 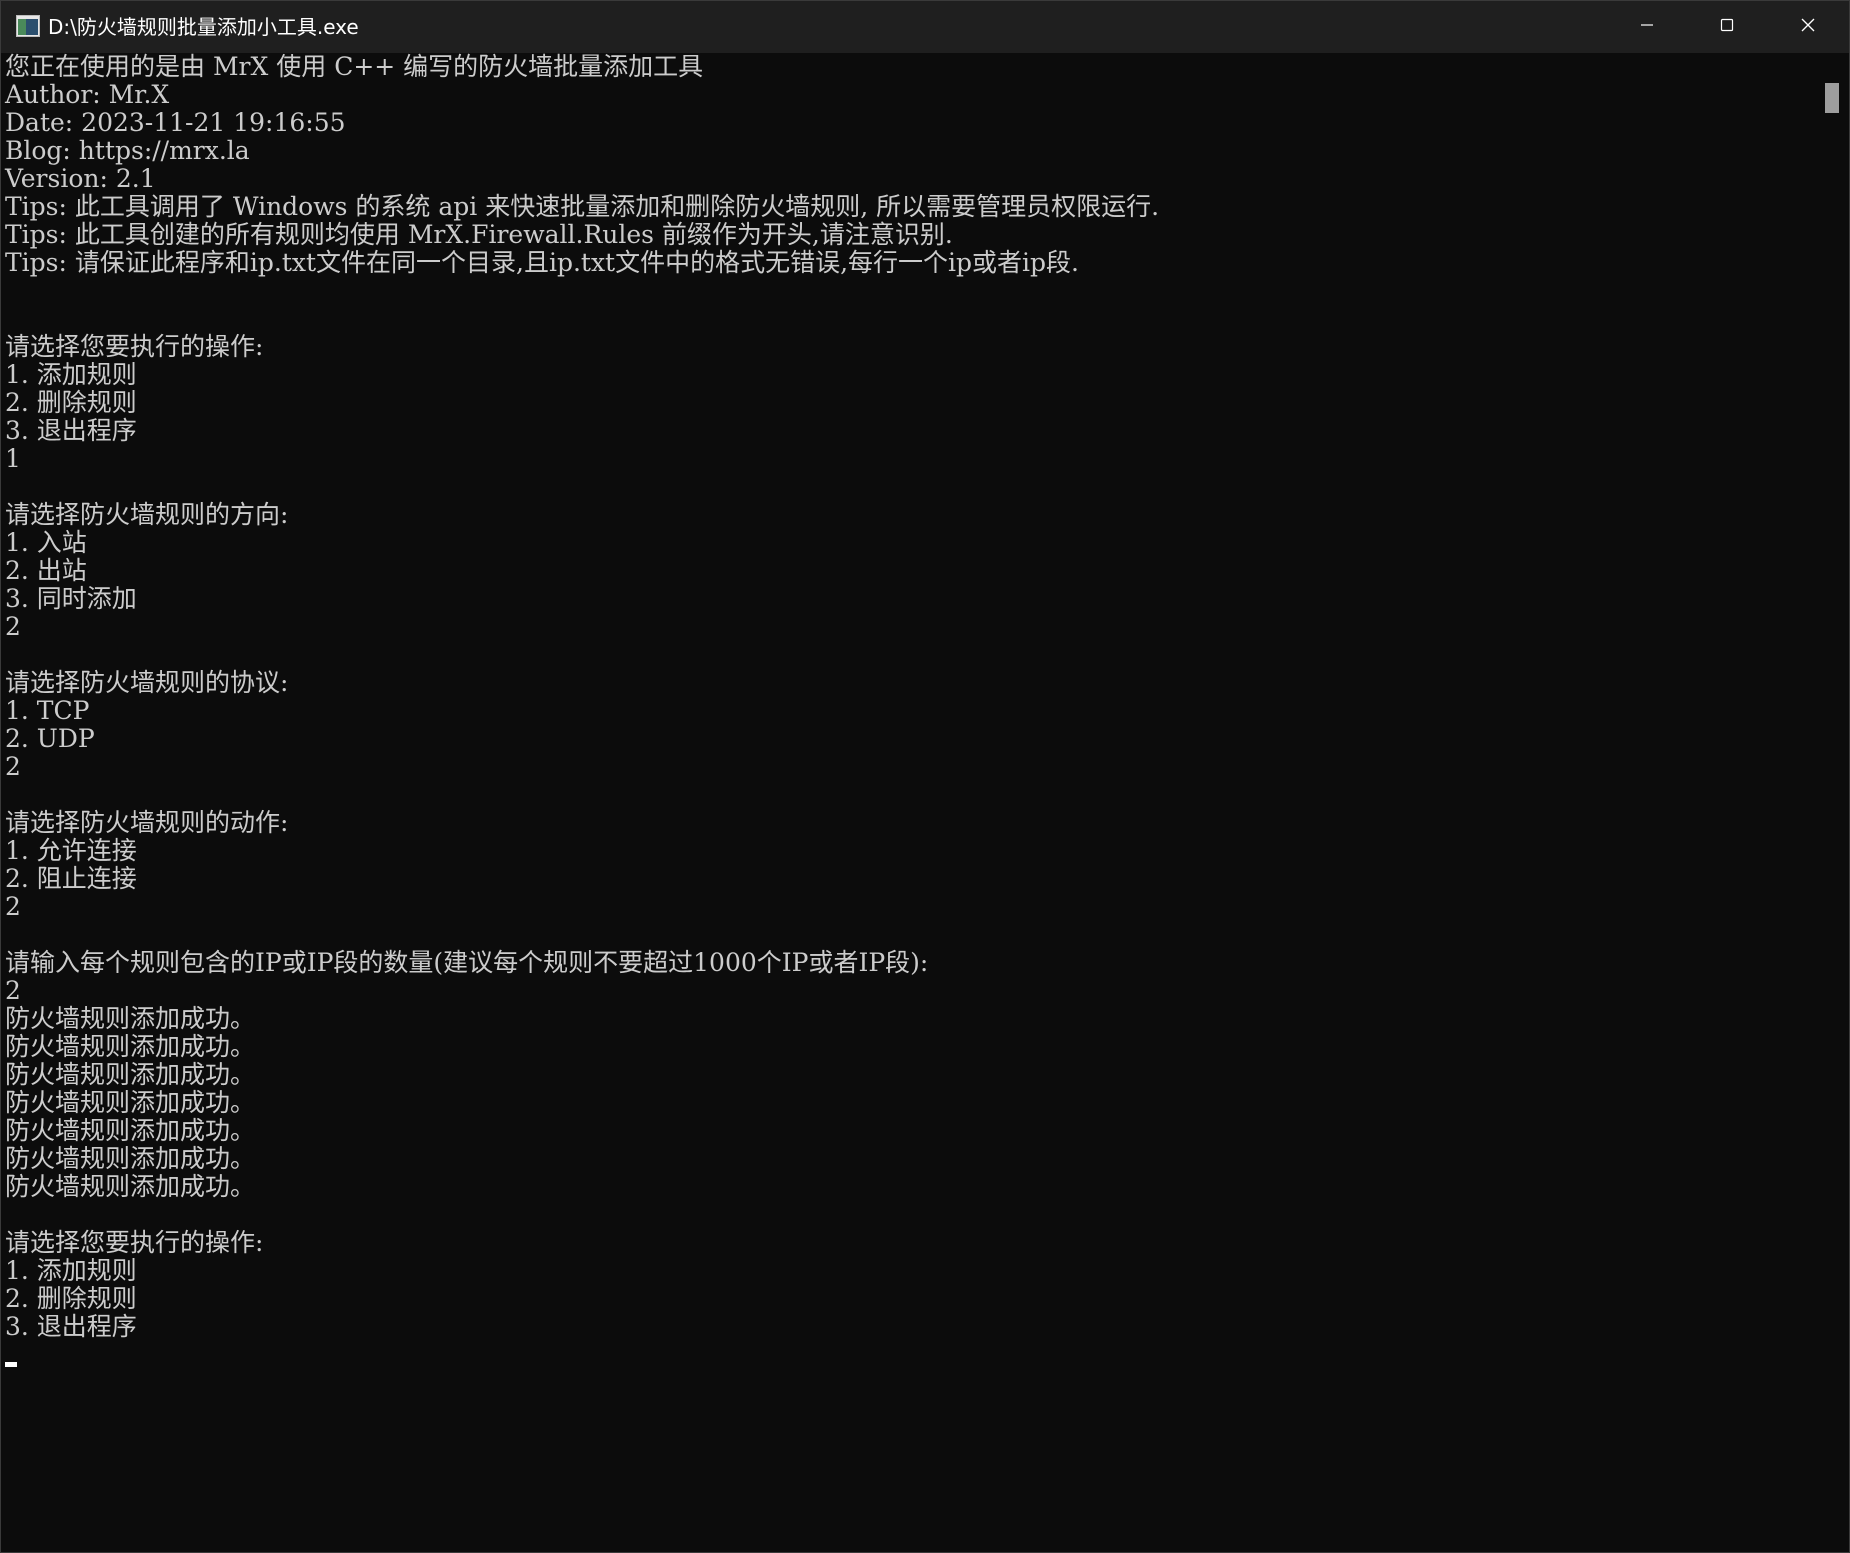 I want to click on close-icon, so click(x=1808, y=27).